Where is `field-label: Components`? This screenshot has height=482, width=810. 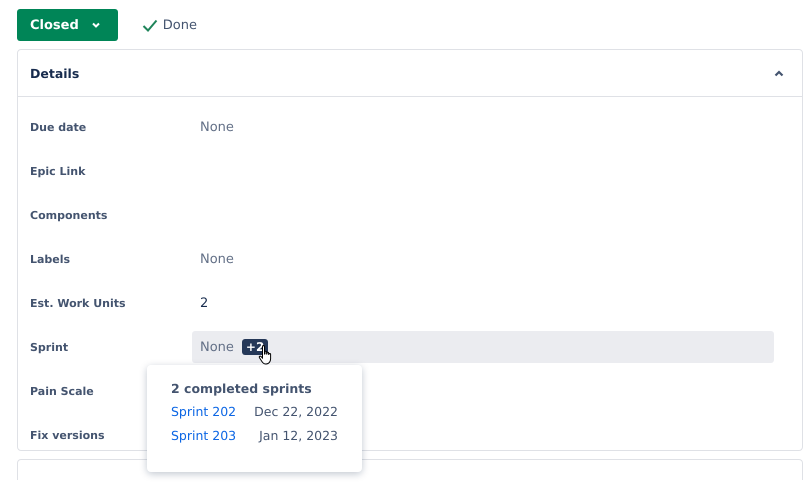
field-label: Components is located at coordinates (69, 215).